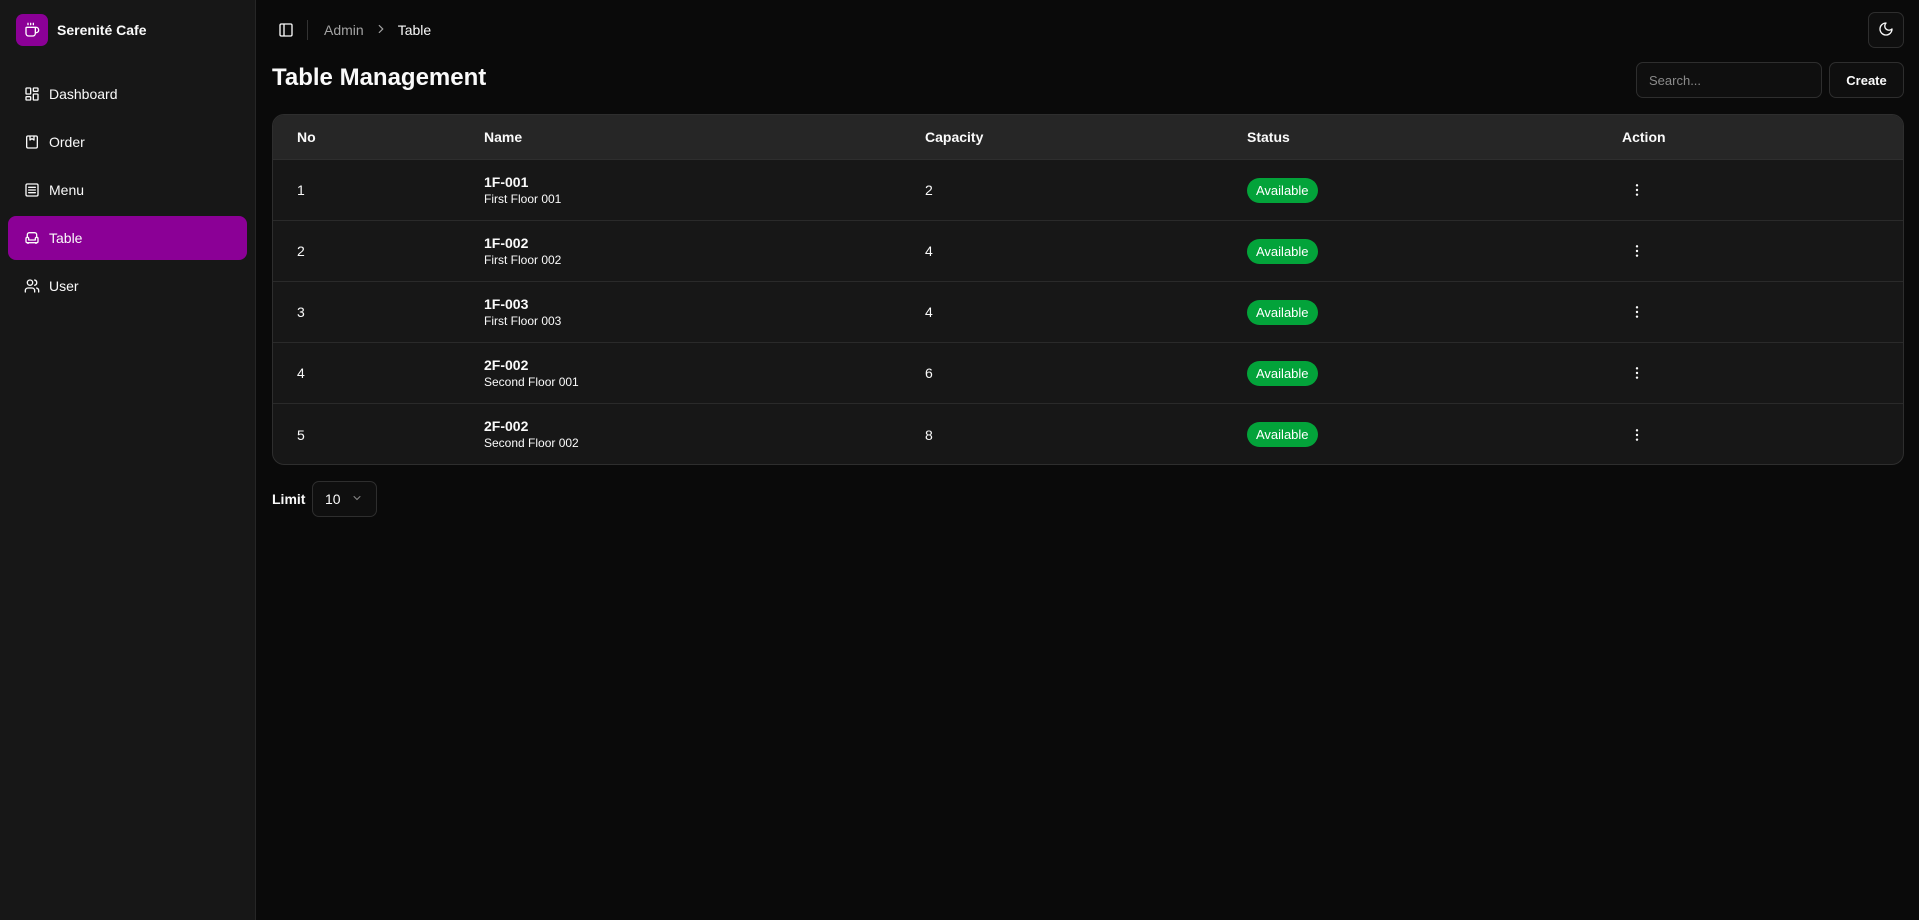  Describe the element at coordinates (127, 238) in the screenshot. I see `sidebar-item-table: Table` at that location.